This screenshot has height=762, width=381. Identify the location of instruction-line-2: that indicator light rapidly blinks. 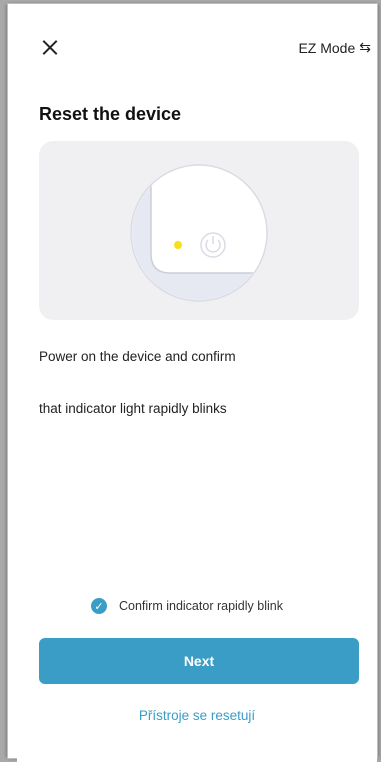
(133, 408).